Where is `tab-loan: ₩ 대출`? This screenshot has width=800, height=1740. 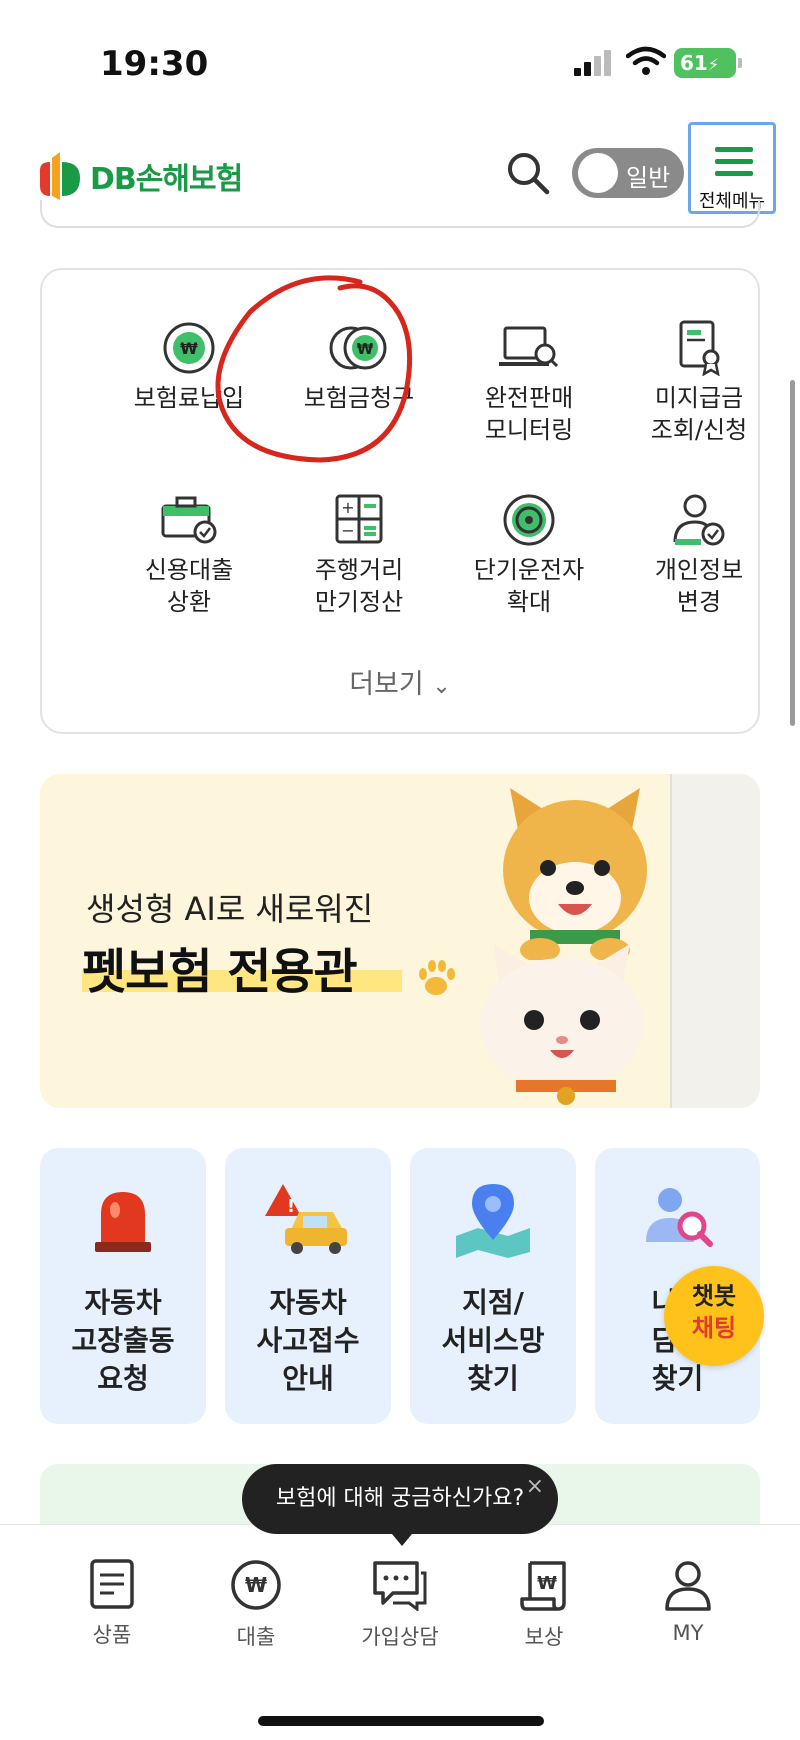
tab-loan: ₩ 대출 is located at coordinates (256, 1605).